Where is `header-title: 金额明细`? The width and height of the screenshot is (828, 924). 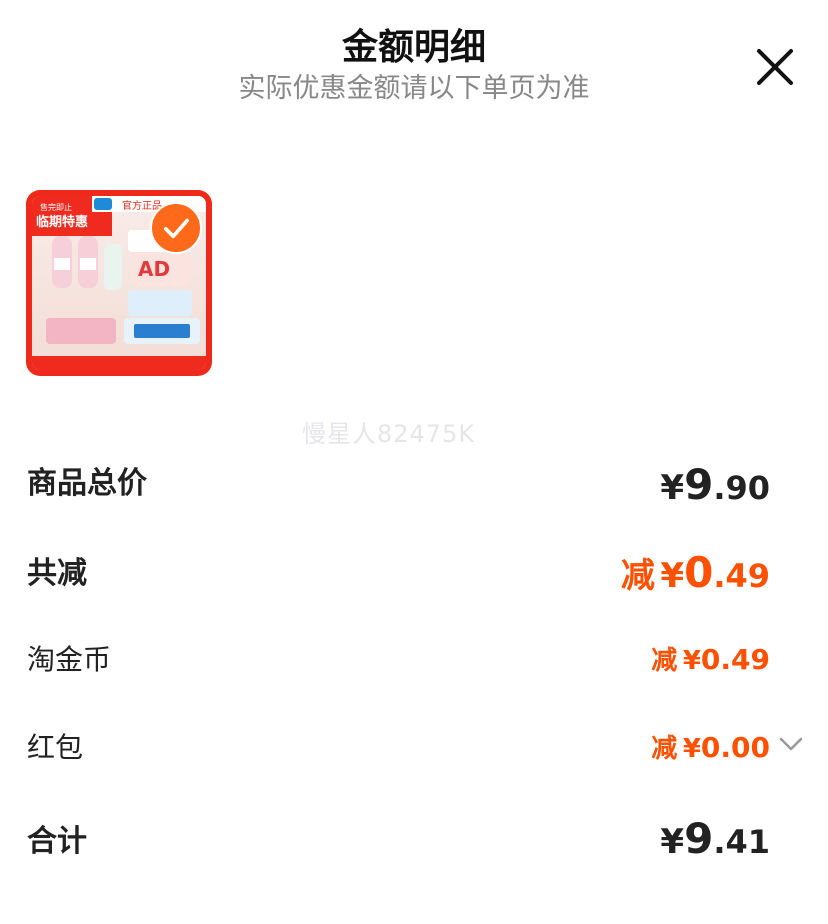
header-title: 金额明细 is located at coordinates (413, 47).